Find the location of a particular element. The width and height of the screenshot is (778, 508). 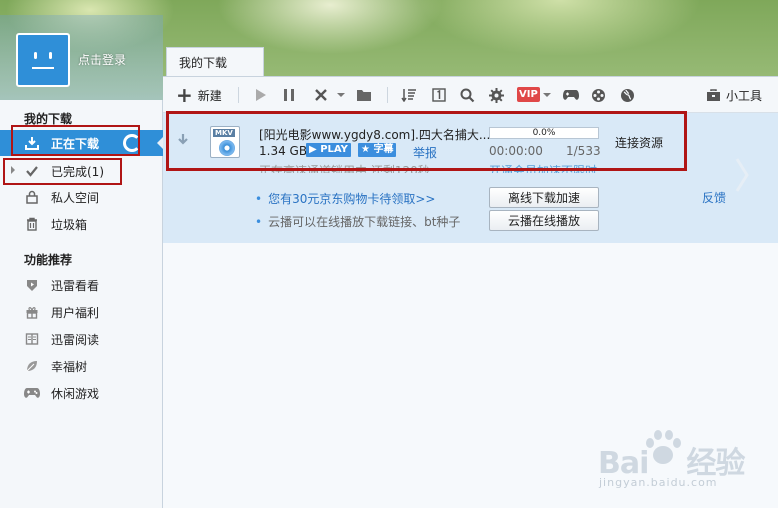

new-task-button: + 新建 is located at coordinates (199, 95).